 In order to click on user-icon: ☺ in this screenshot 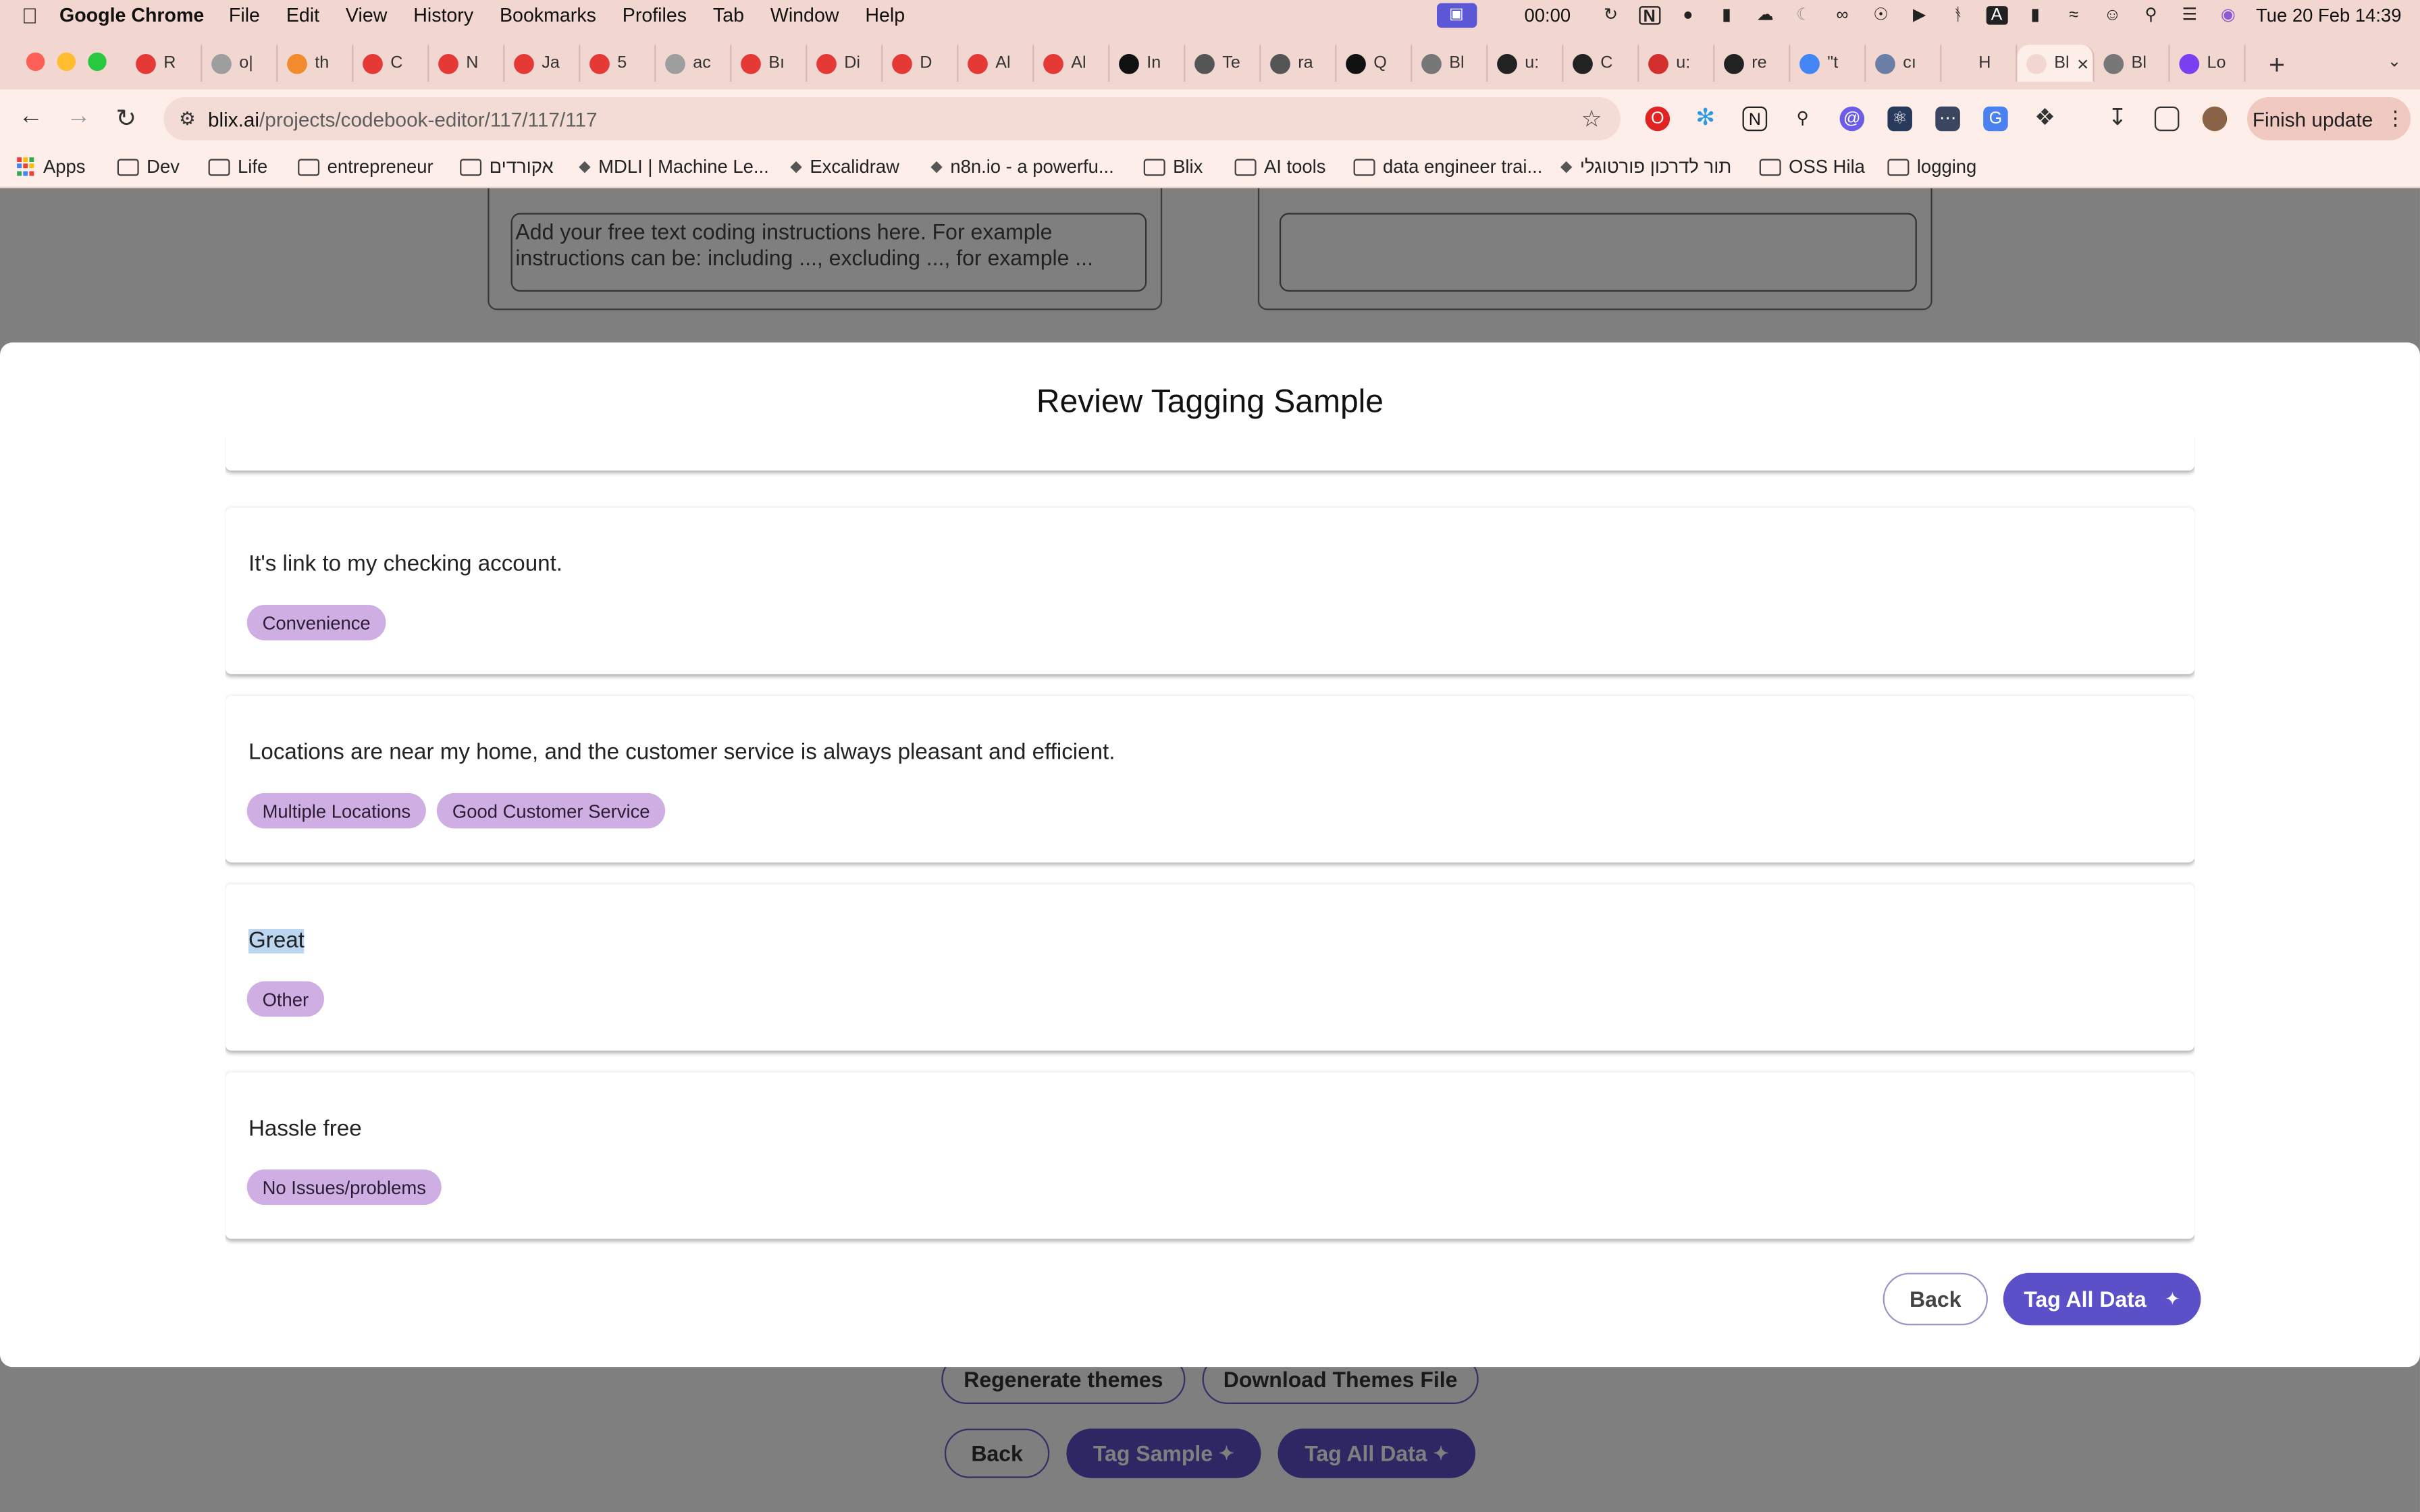, I will do `click(2112, 15)`.